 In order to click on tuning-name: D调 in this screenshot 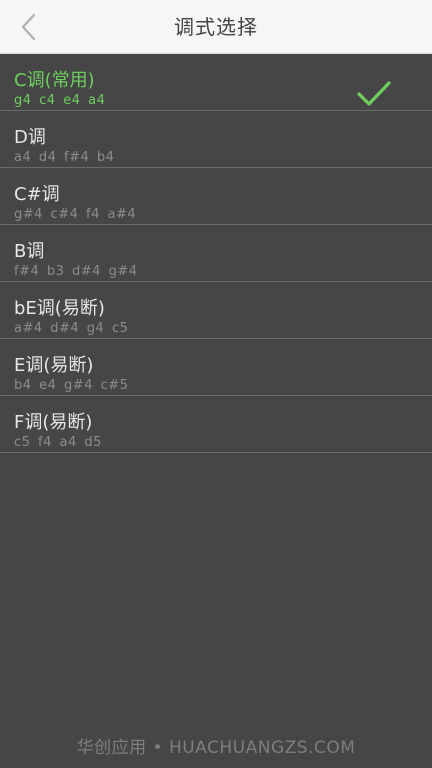, I will do `click(30, 137)`.